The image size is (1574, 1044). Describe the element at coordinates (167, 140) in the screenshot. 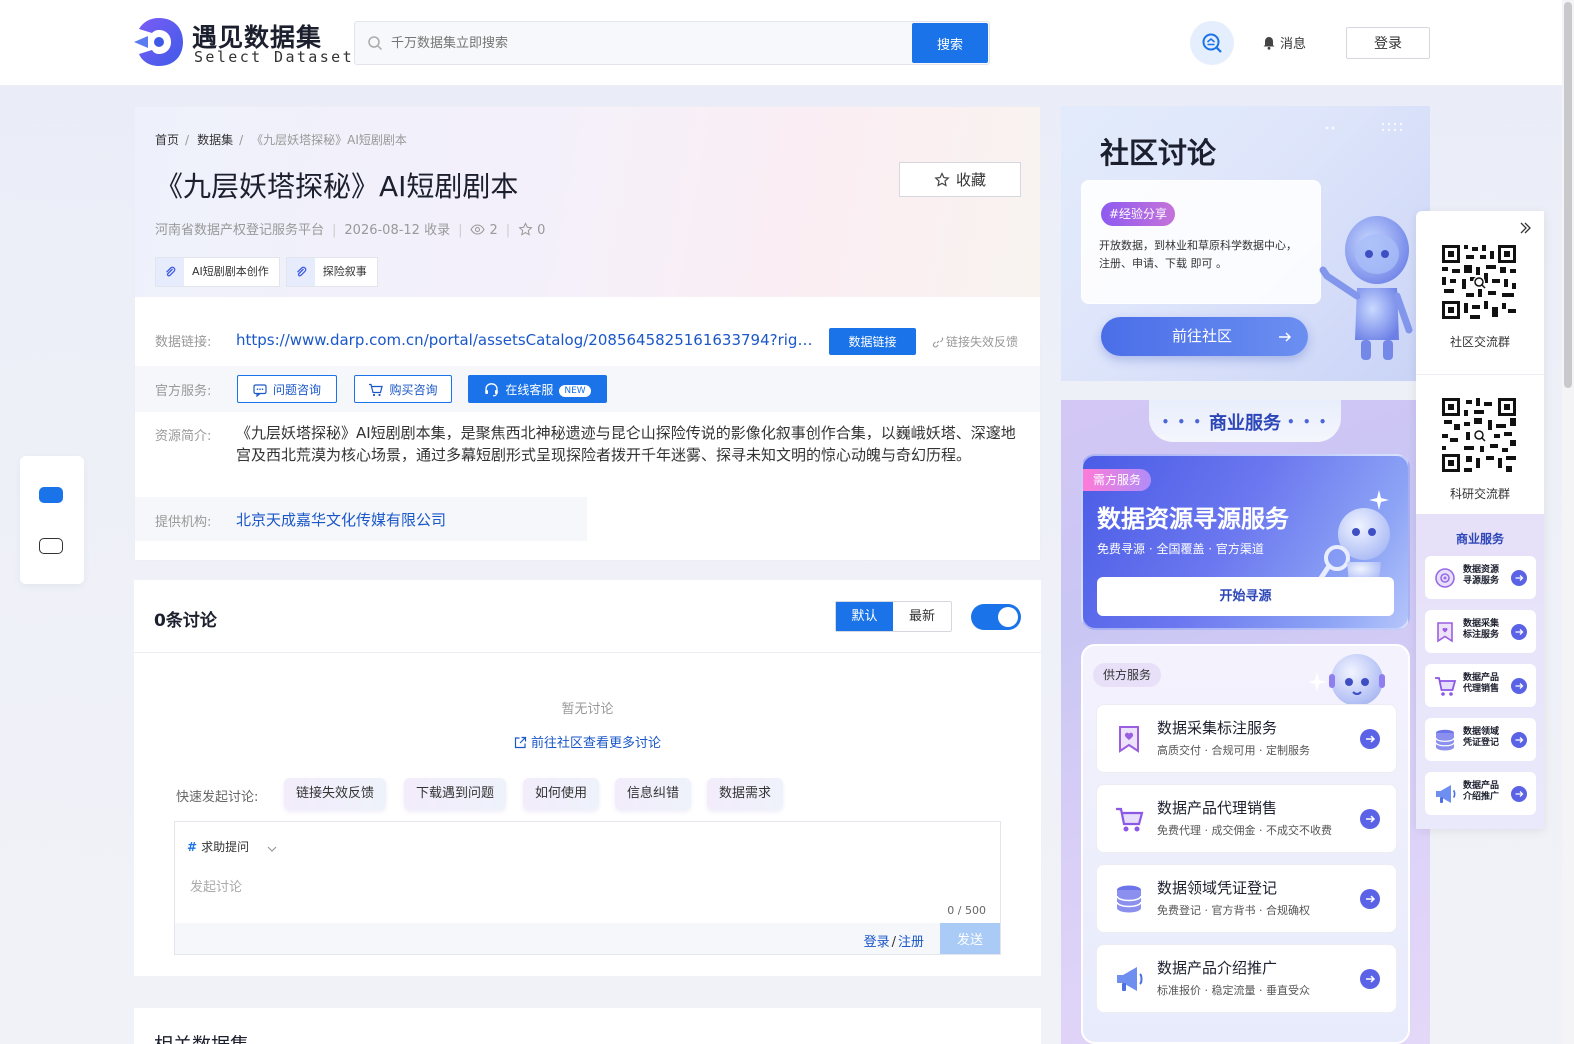

I see `breadcrumb-home: 首页` at that location.